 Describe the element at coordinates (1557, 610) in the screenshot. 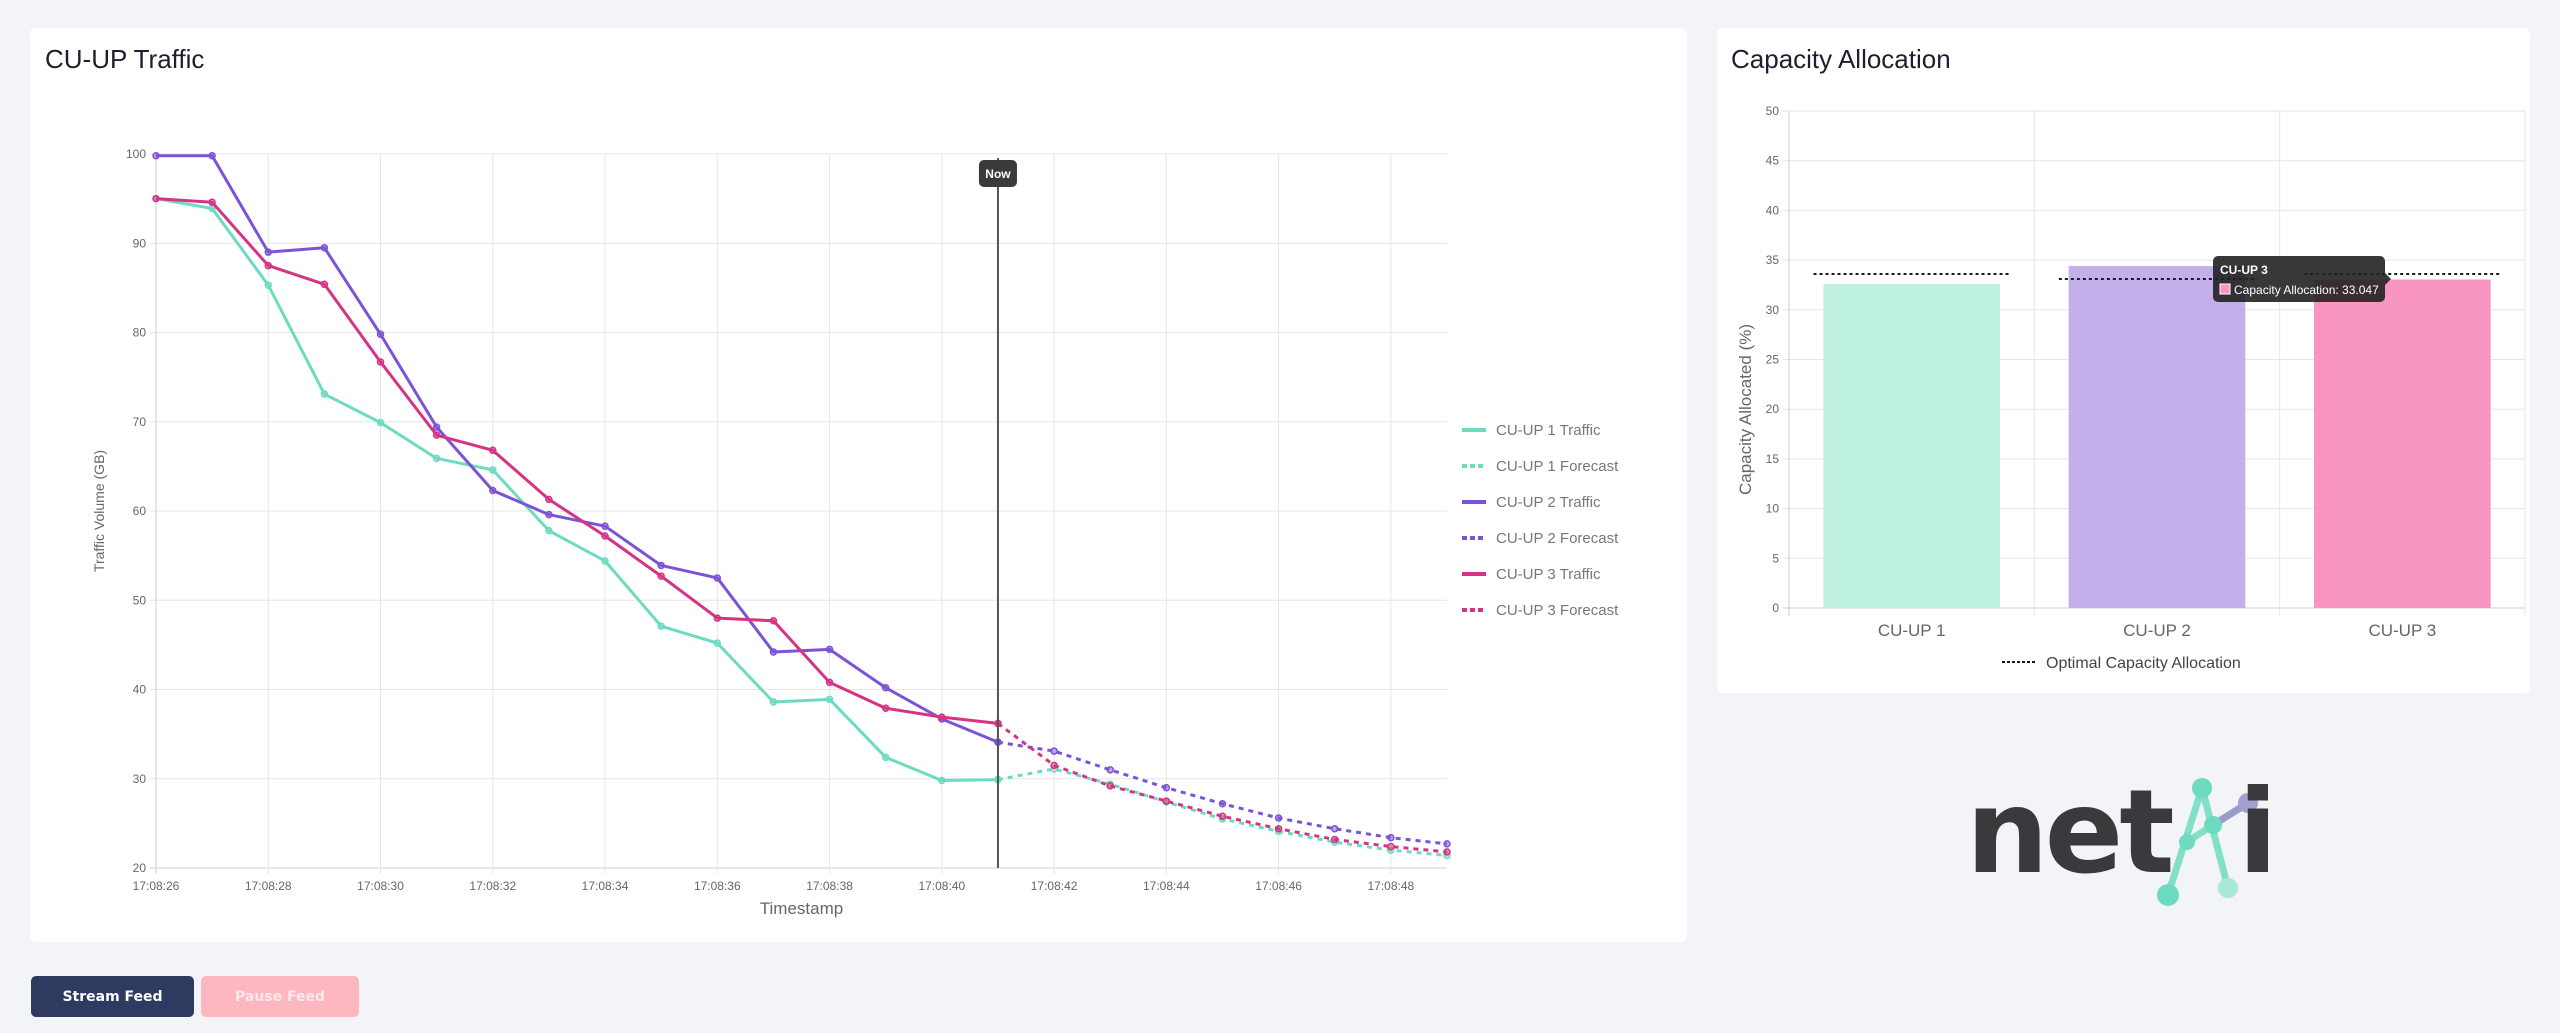

I see `legend-label: CU-UP 3 Forecast` at that location.